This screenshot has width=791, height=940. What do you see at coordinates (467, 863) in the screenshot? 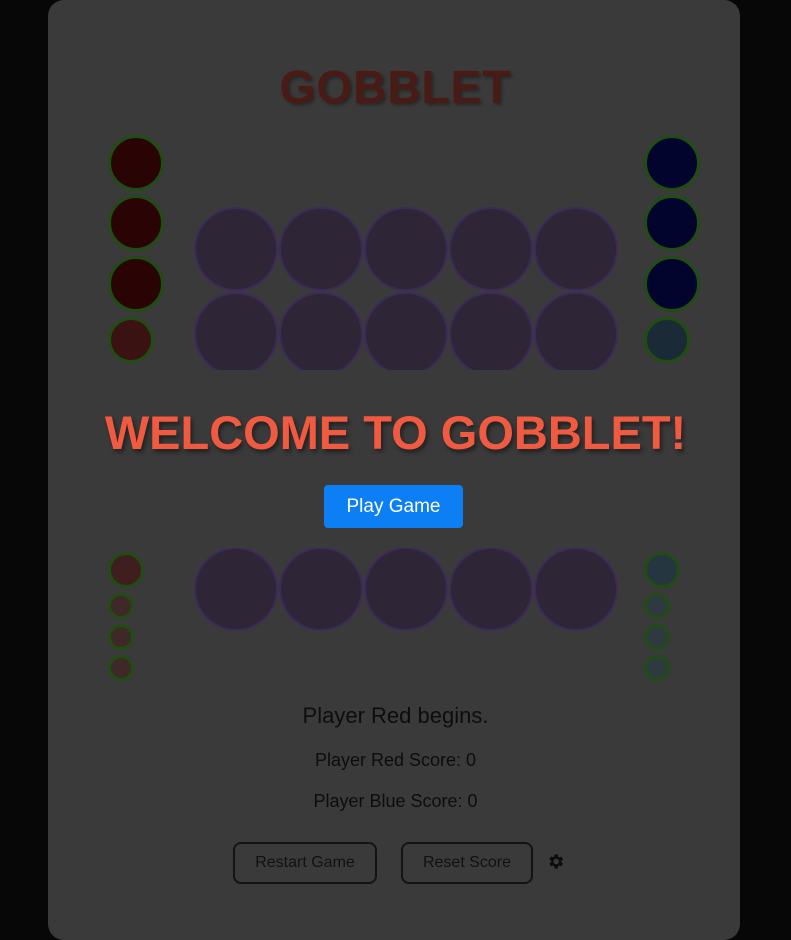
I see `reset-score-button: Reset Score` at bounding box center [467, 863].